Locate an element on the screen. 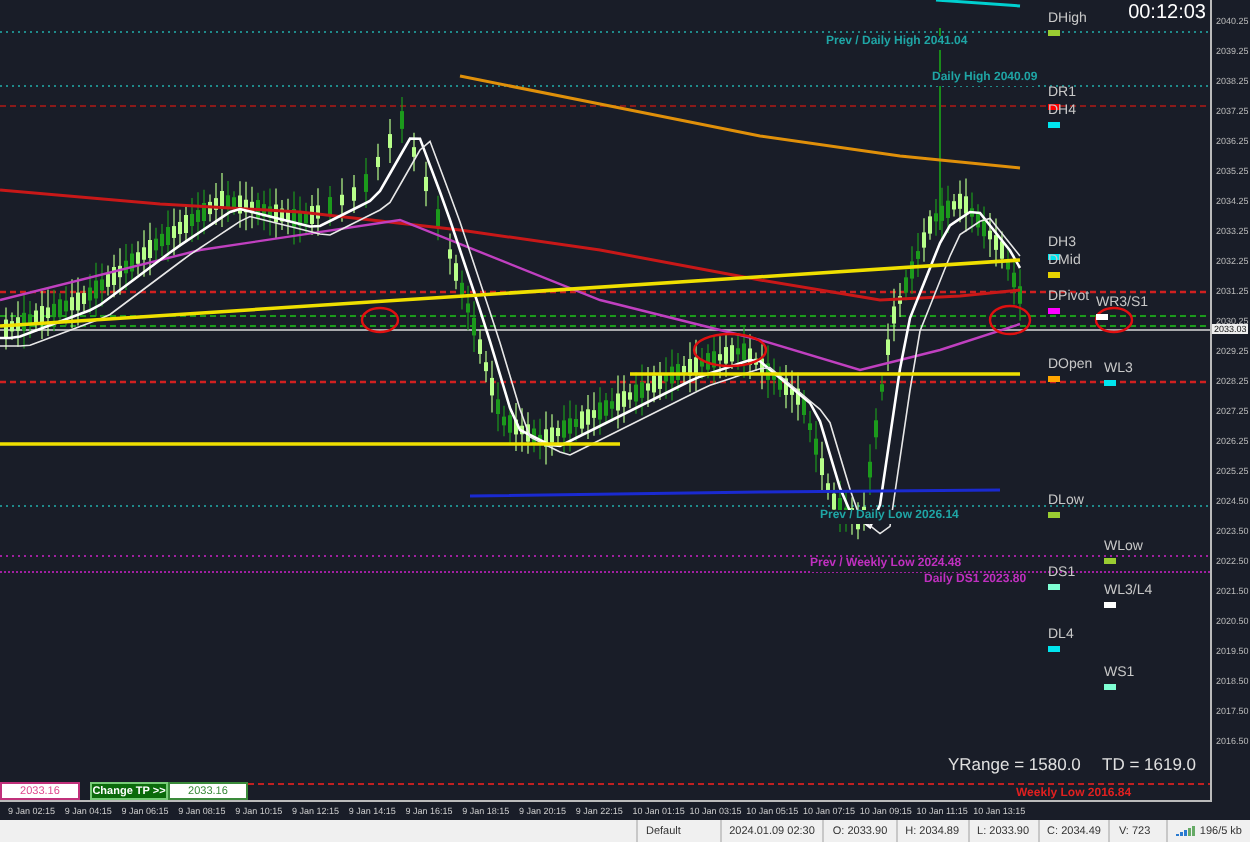  stat-text: TD = 1619.0 is located at coordinates (1149, 764).